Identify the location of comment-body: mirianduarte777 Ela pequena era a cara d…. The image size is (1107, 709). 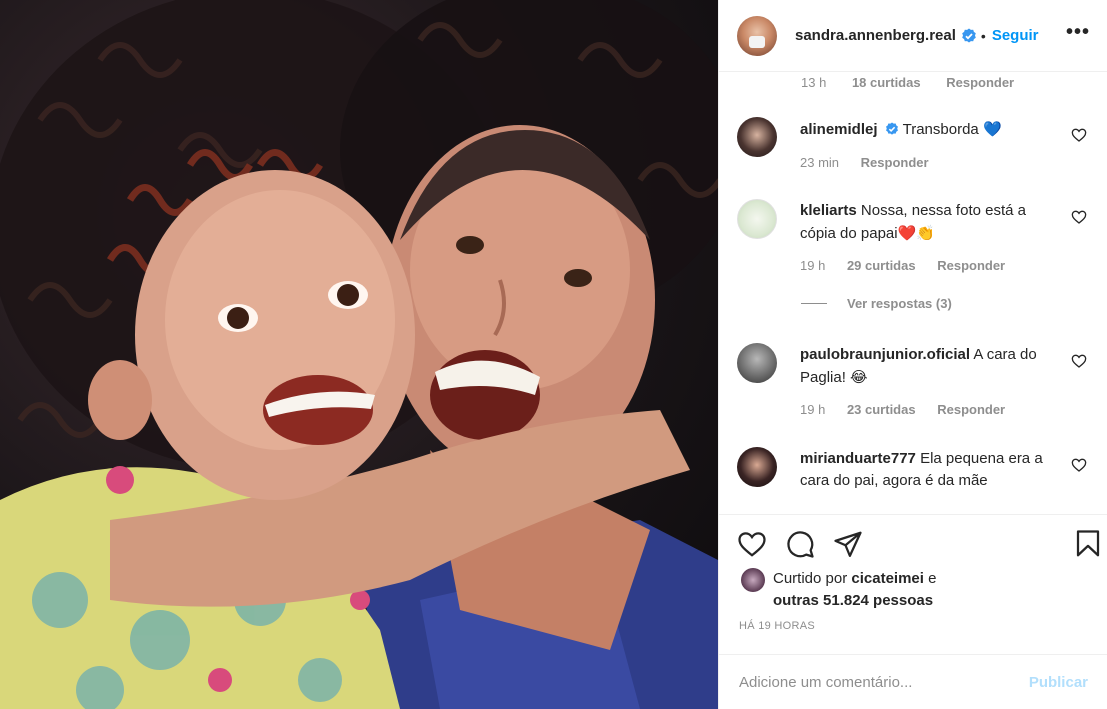
(932, 470).